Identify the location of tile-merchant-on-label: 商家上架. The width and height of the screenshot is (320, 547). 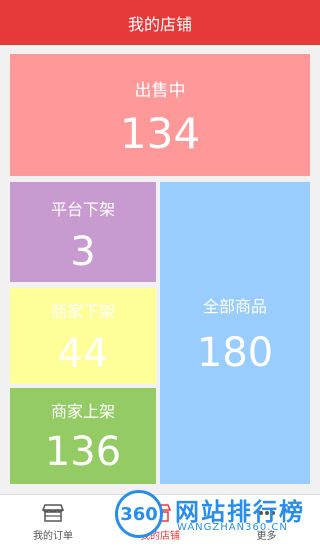
(82, 411).